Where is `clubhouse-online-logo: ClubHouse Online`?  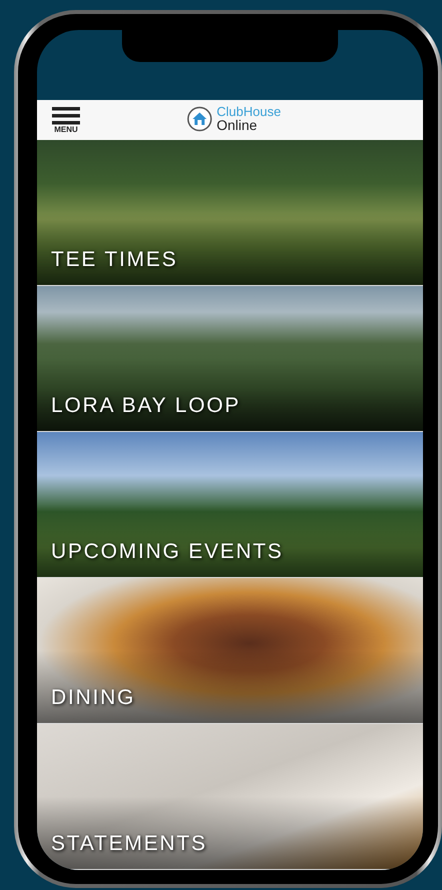 clubhouse-online-logo: ClubHouse Online is located at coordinates (248, 118).